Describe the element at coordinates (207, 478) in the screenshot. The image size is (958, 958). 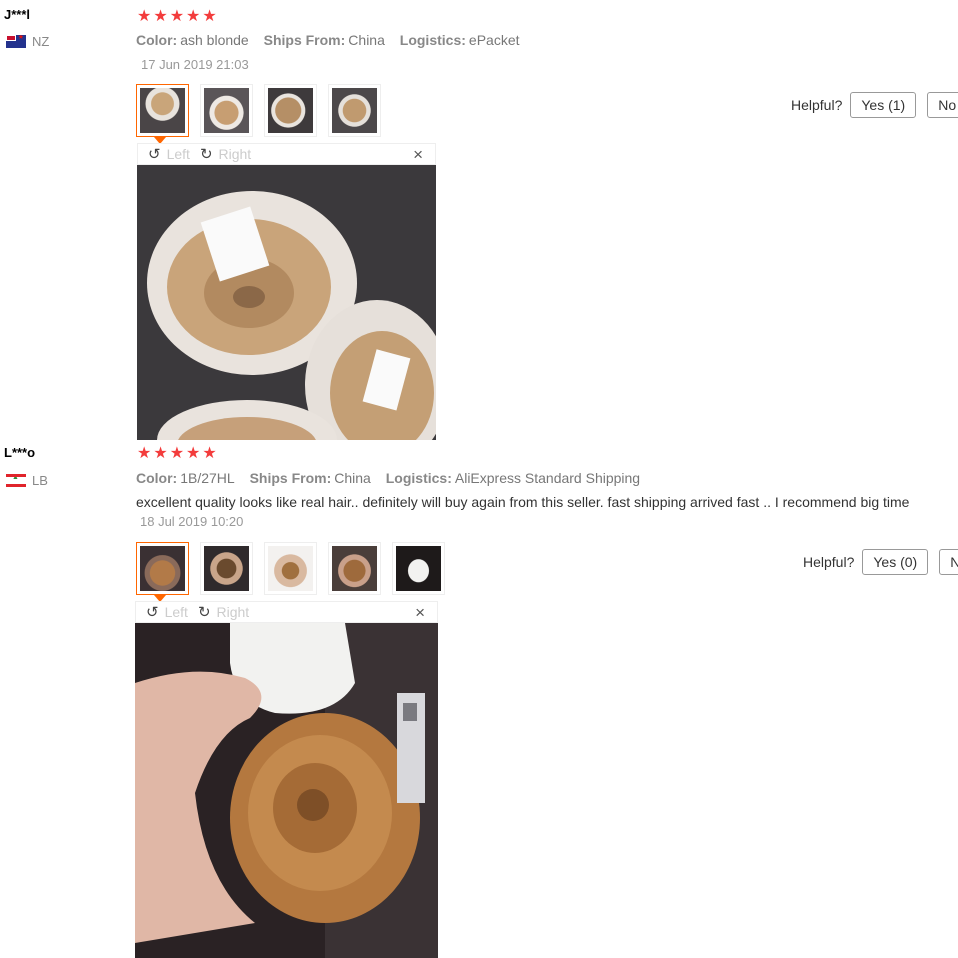
I see `color-value: 1B/27HL` at that location.